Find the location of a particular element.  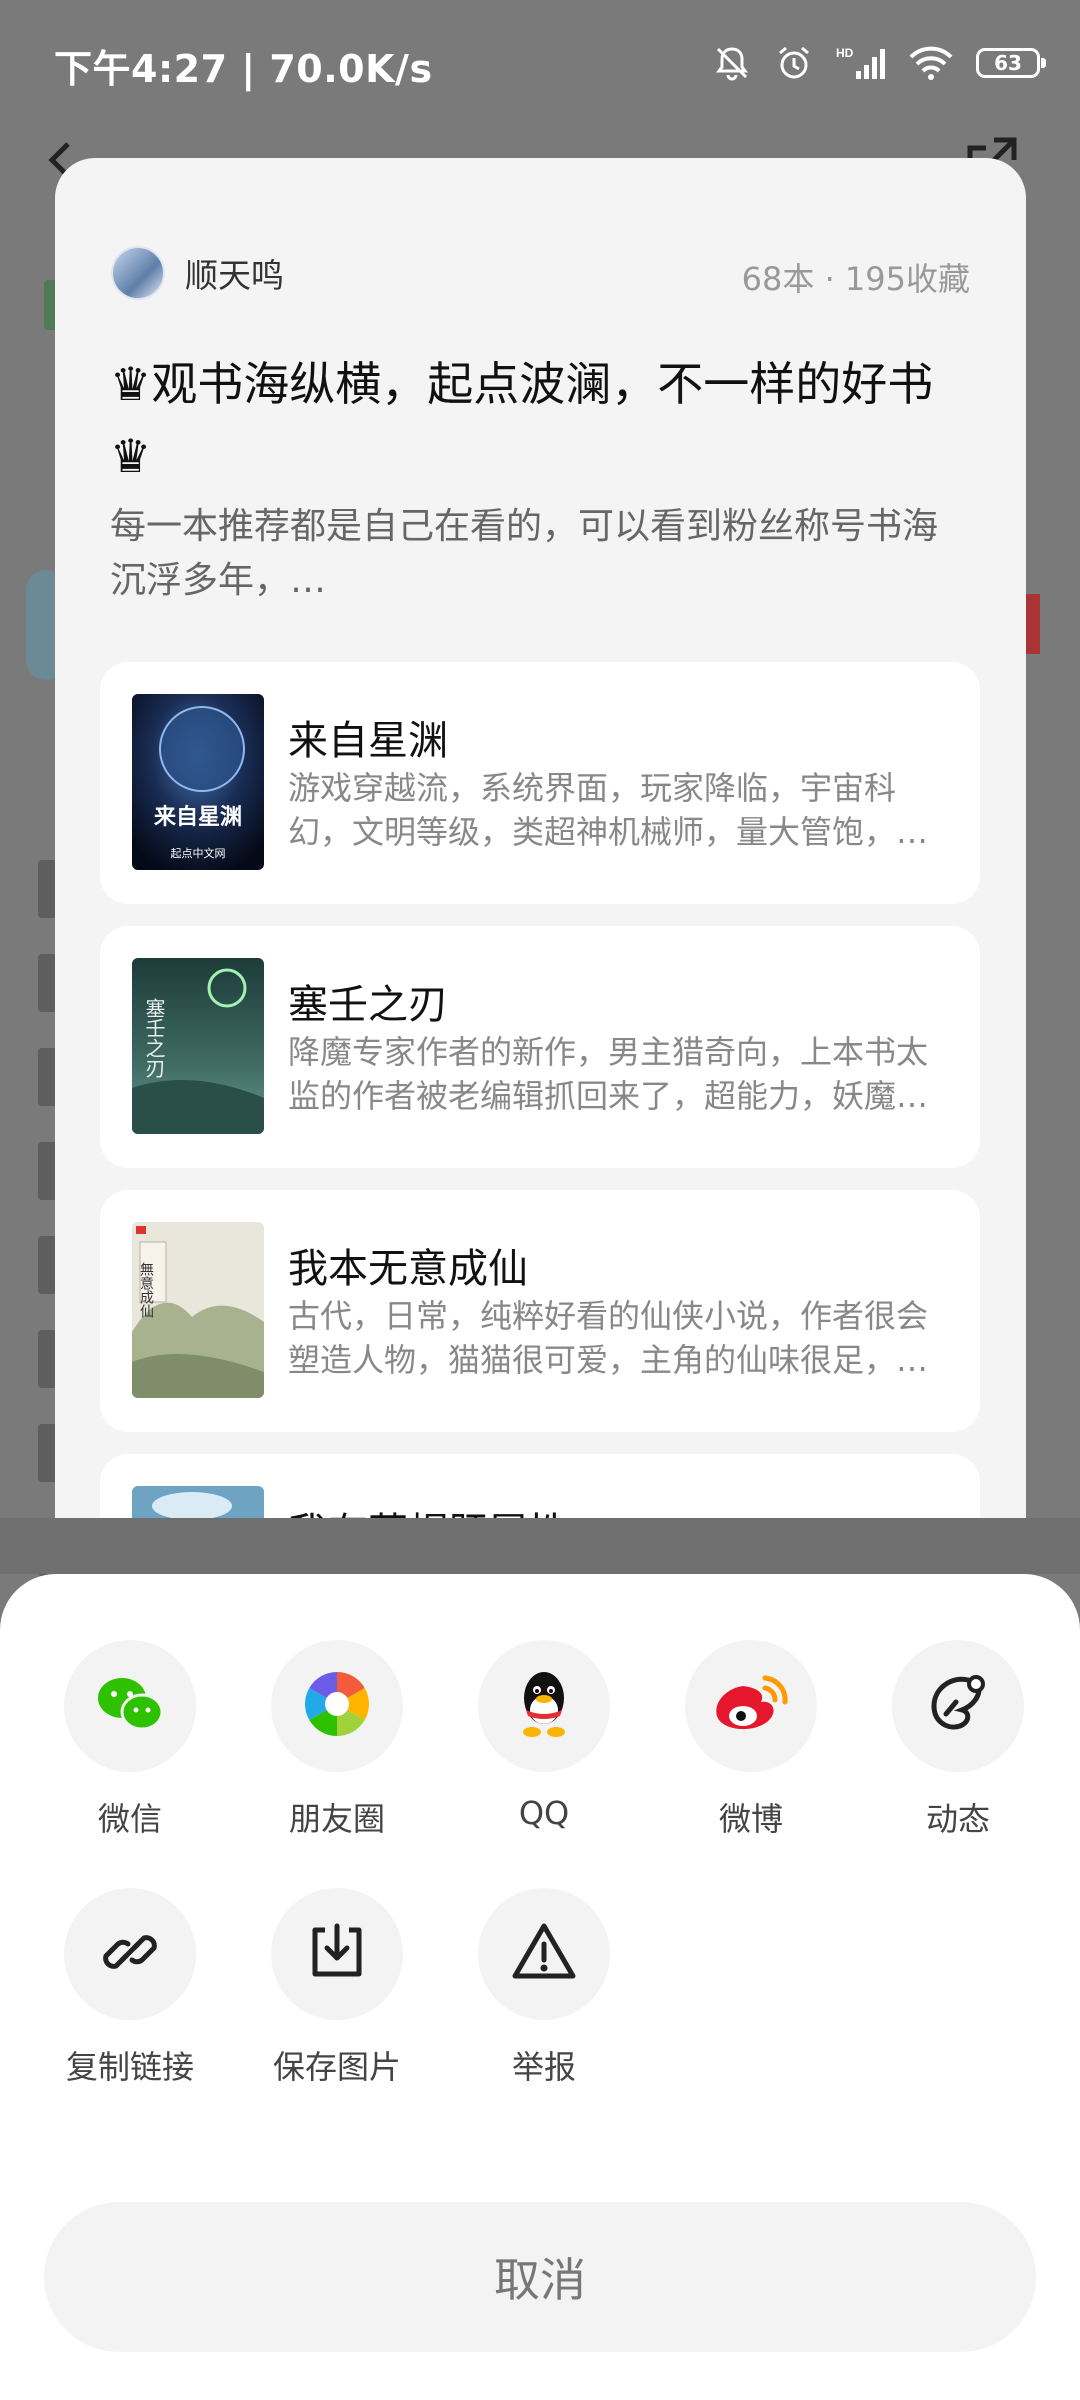

share-label: 微信 is located at coordinates (129, 1819).